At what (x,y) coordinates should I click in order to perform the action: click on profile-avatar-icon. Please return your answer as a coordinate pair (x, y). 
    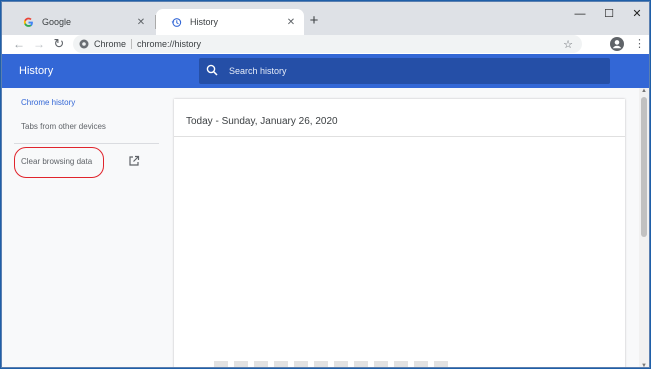
    Looking at the image, I should click on (617, 44).